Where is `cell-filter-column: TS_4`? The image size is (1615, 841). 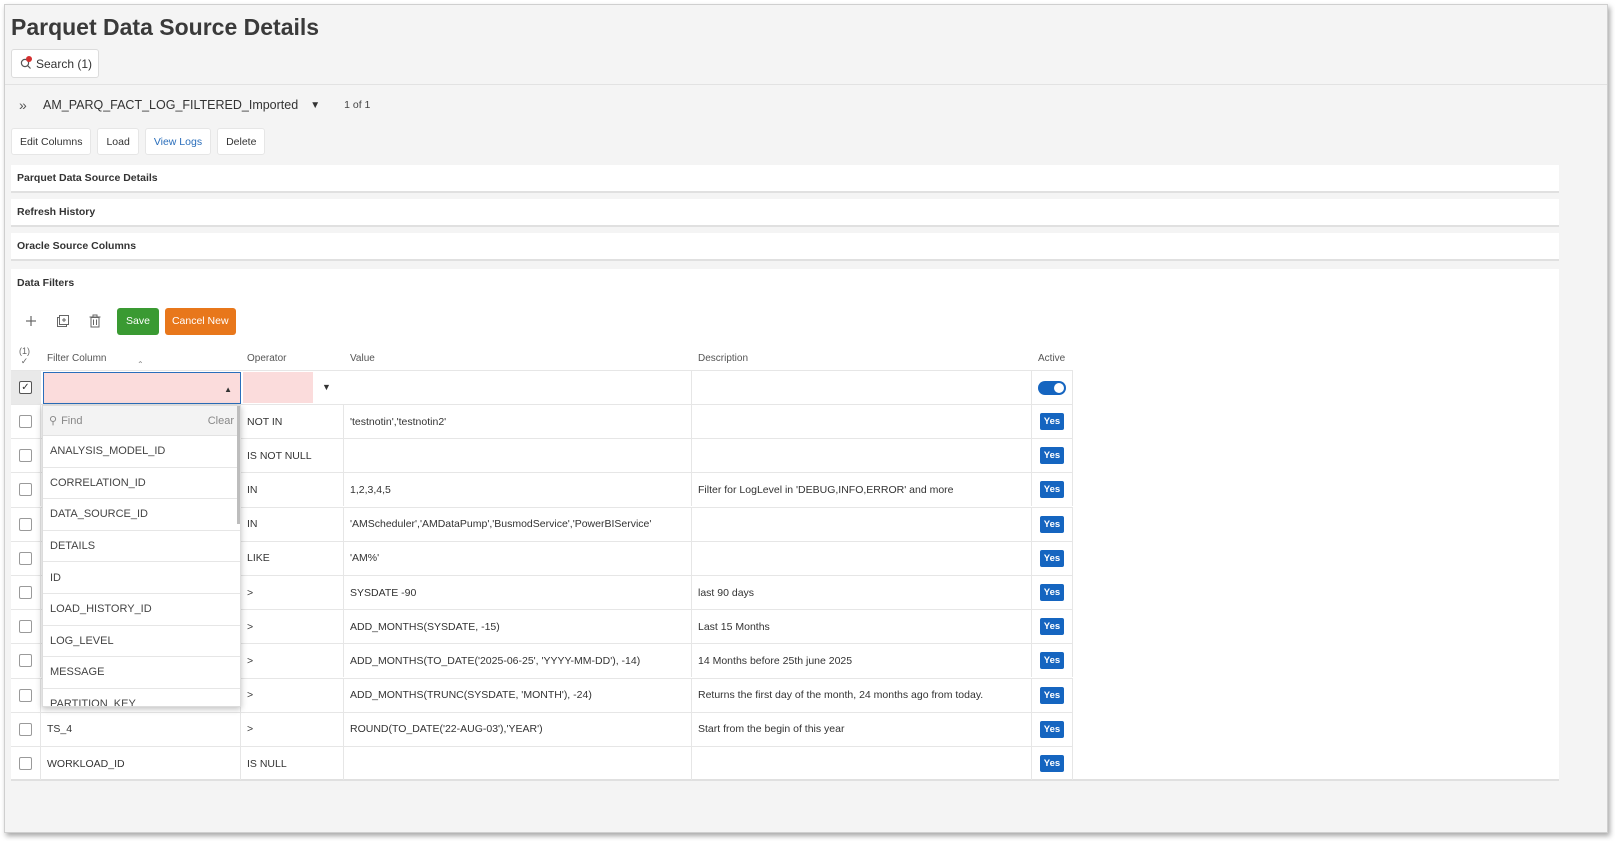
cell-filter-column: TS_4 is located at coordinates (141, 729).